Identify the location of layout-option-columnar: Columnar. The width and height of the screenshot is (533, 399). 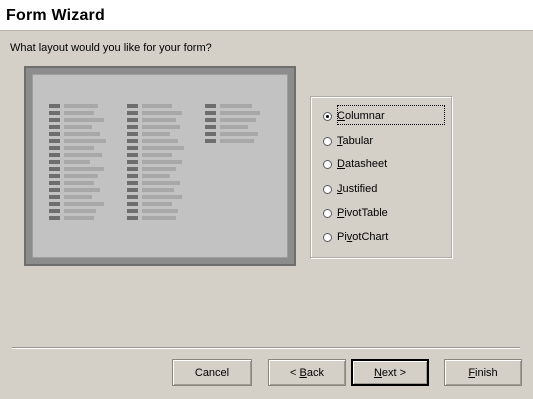
(354, 116).